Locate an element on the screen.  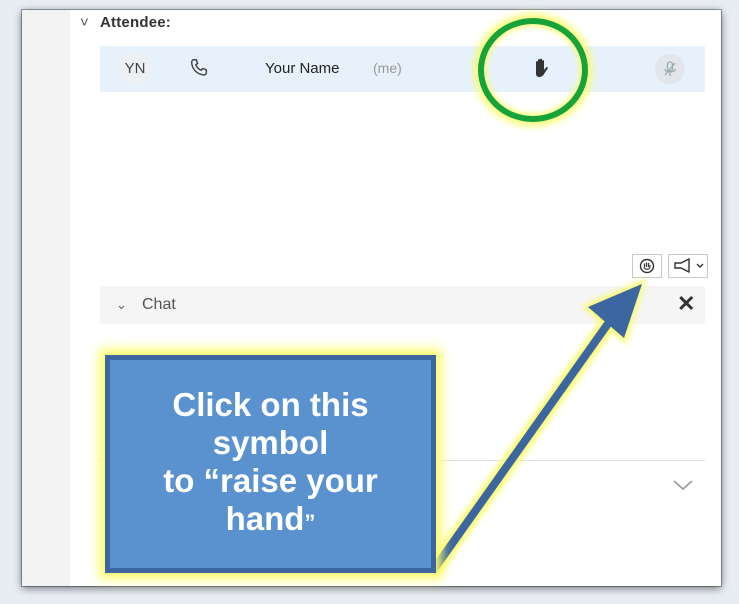
callout-line-4: hand” is located at coordinates (270, 521).